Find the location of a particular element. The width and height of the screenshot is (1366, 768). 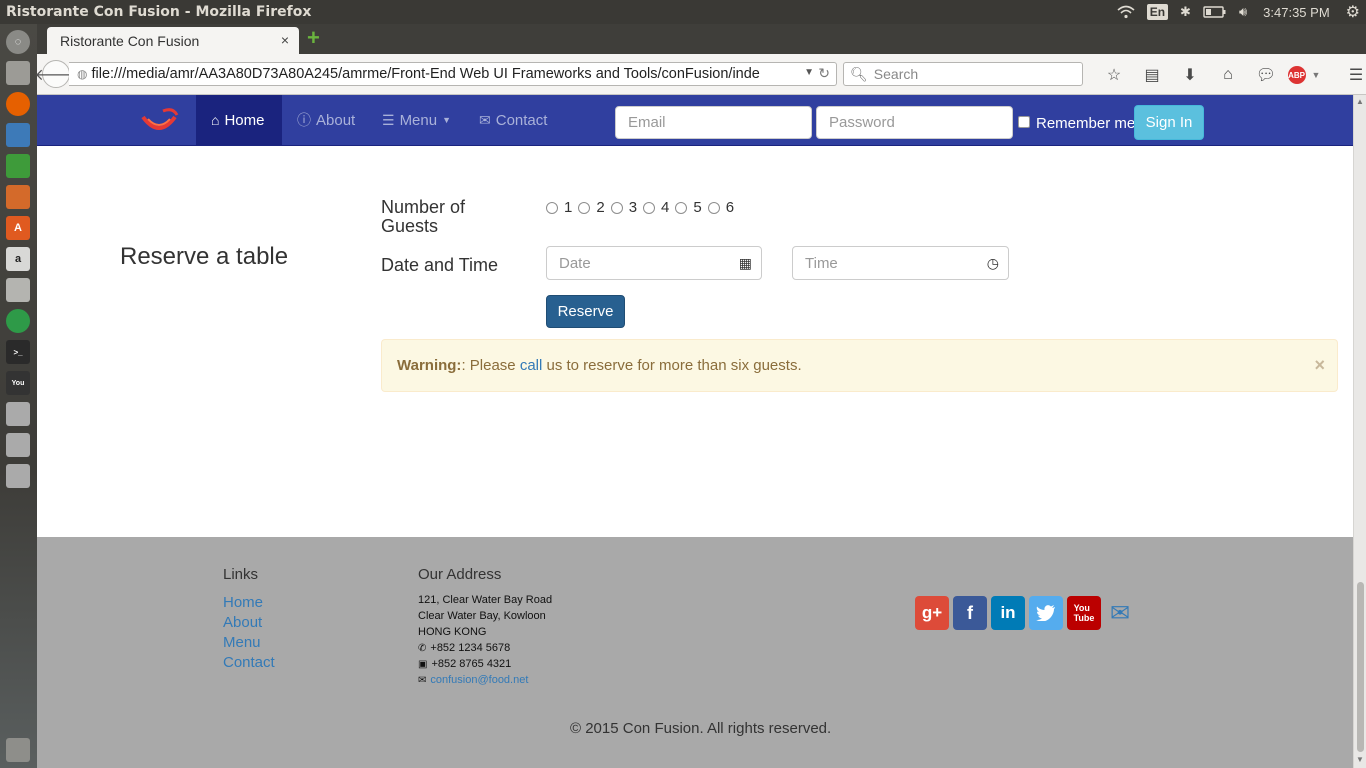

nav-contact: ✉ Contact is located at coordinates (513, 120).